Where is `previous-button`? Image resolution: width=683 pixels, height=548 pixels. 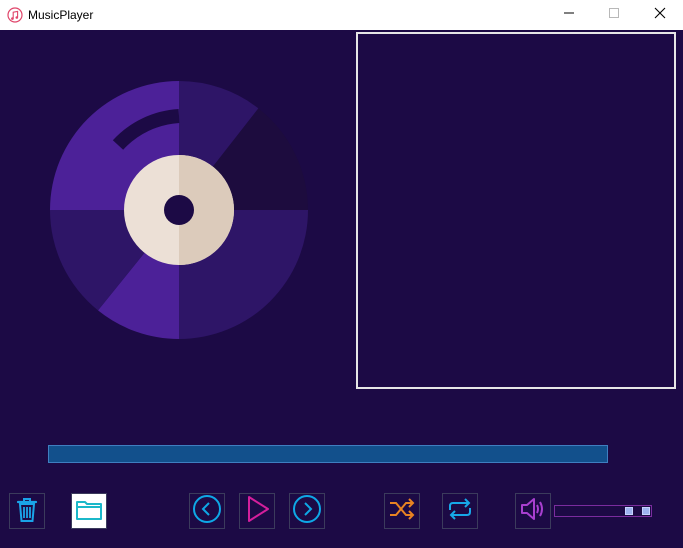
previous-button is located at coordinates (207, 511).